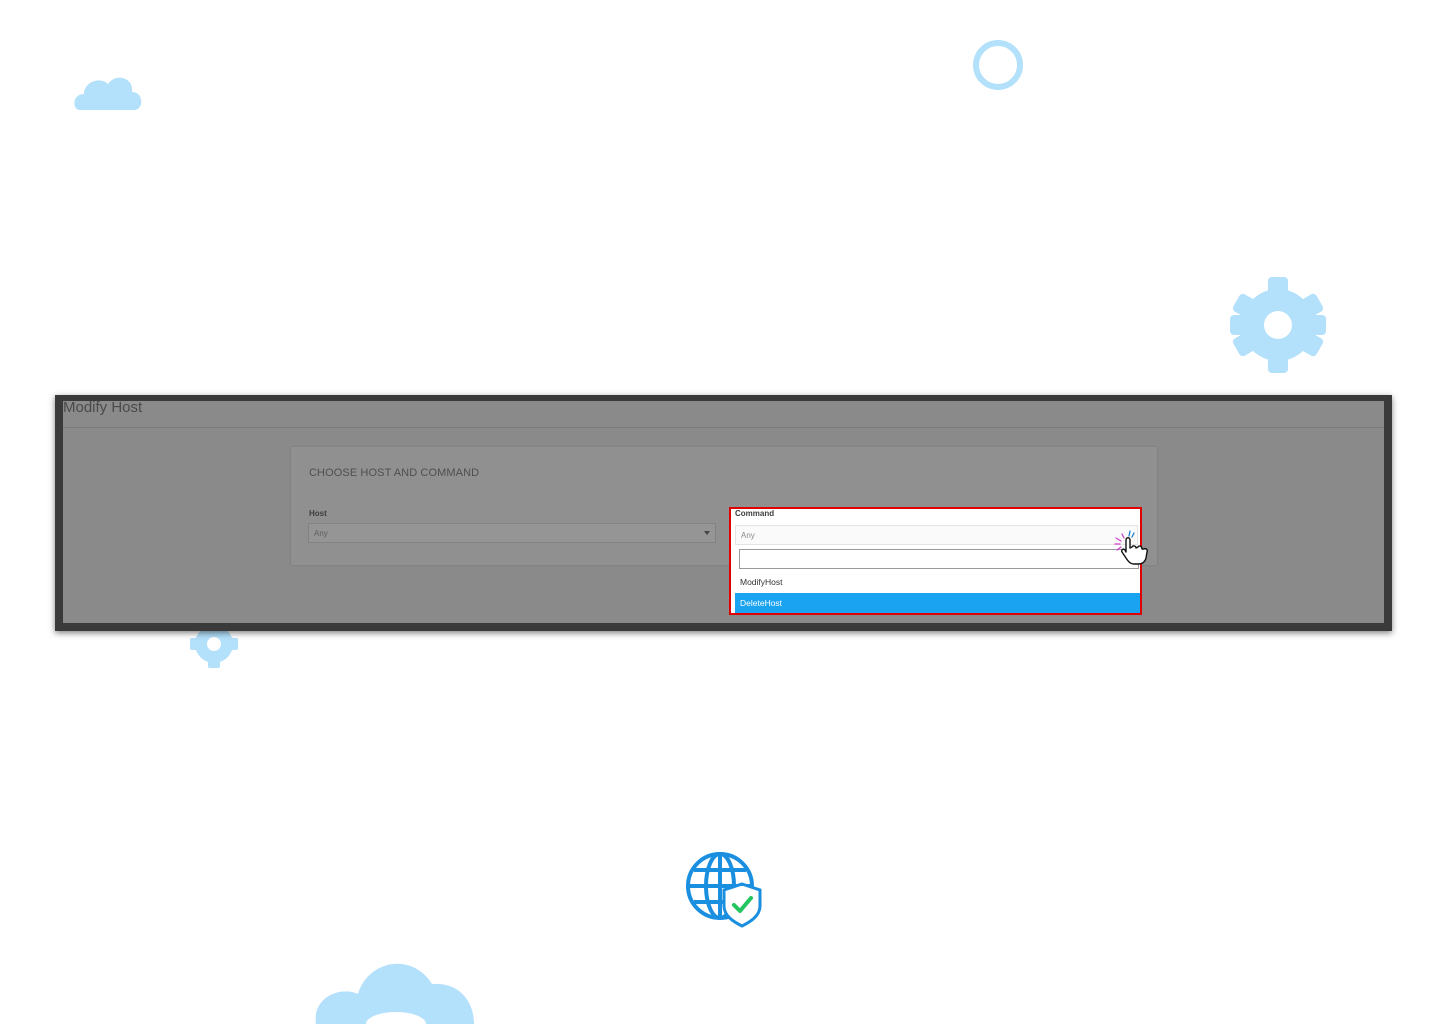  What do you see at coordinates (707, 533) in the screenshot?
I see `chevron-down-icon` at bounding box center [707, 533].